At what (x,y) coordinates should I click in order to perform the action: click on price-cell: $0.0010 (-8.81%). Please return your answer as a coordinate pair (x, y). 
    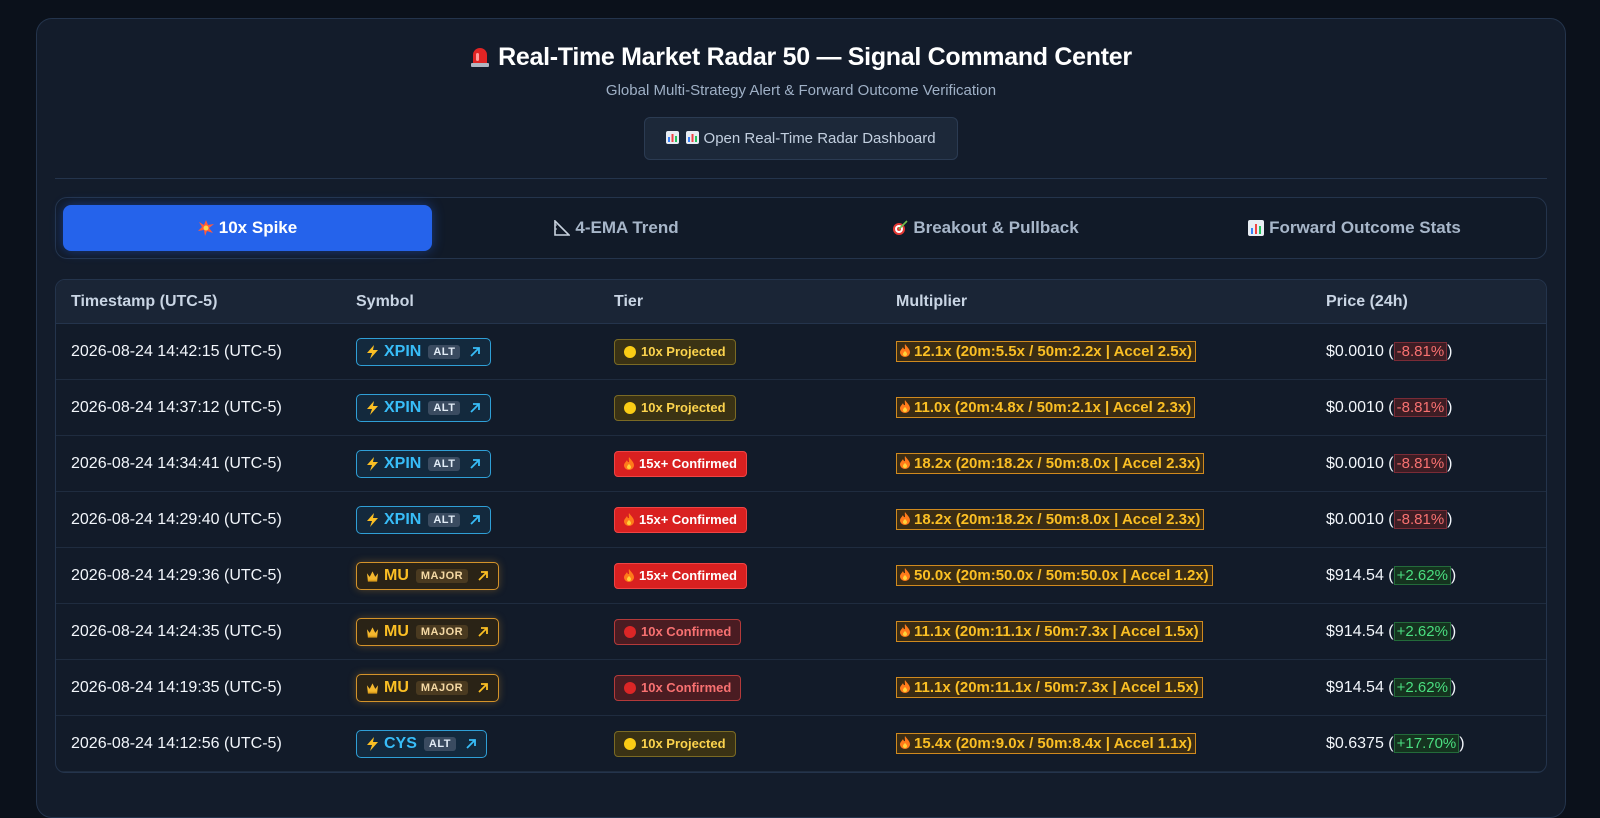
    Looking at the image, I should click on (1428, 407).